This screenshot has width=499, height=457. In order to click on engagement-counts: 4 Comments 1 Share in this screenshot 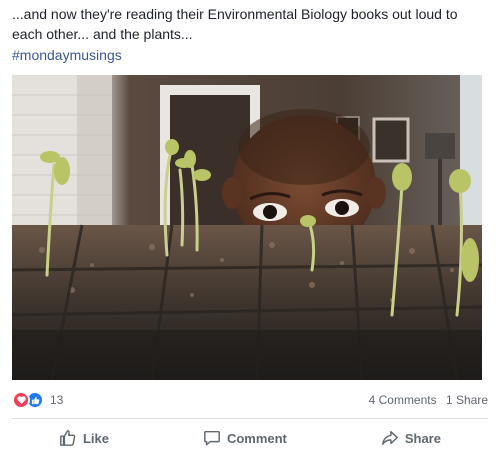, I will do `click(428, 400)`.